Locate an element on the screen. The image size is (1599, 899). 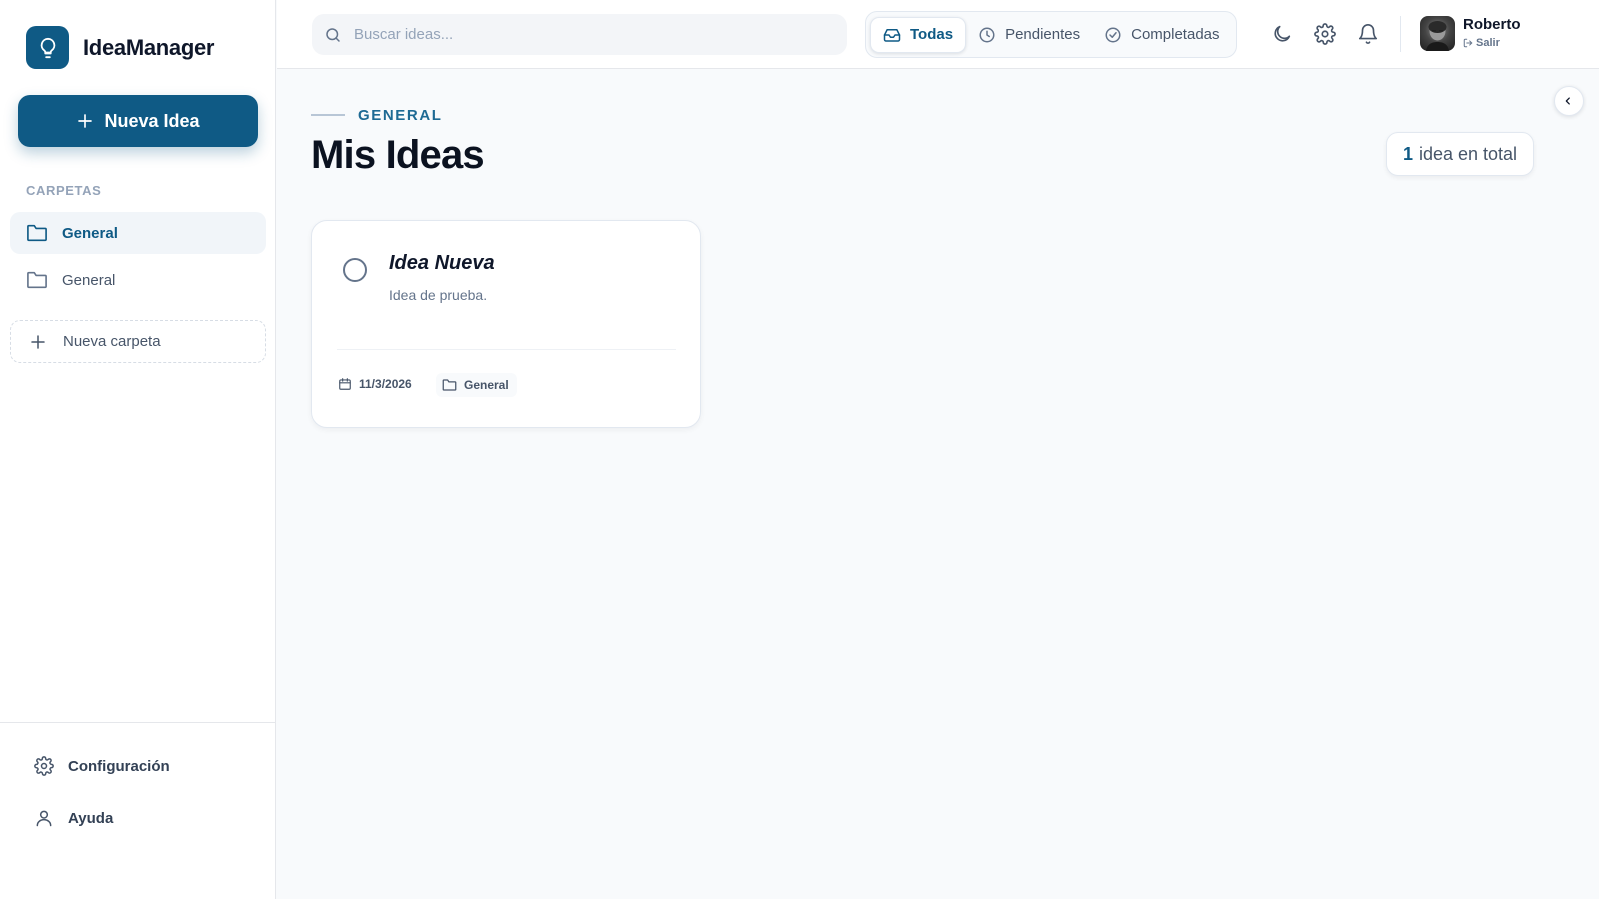
search-bar is located at coordinates (579, 34).